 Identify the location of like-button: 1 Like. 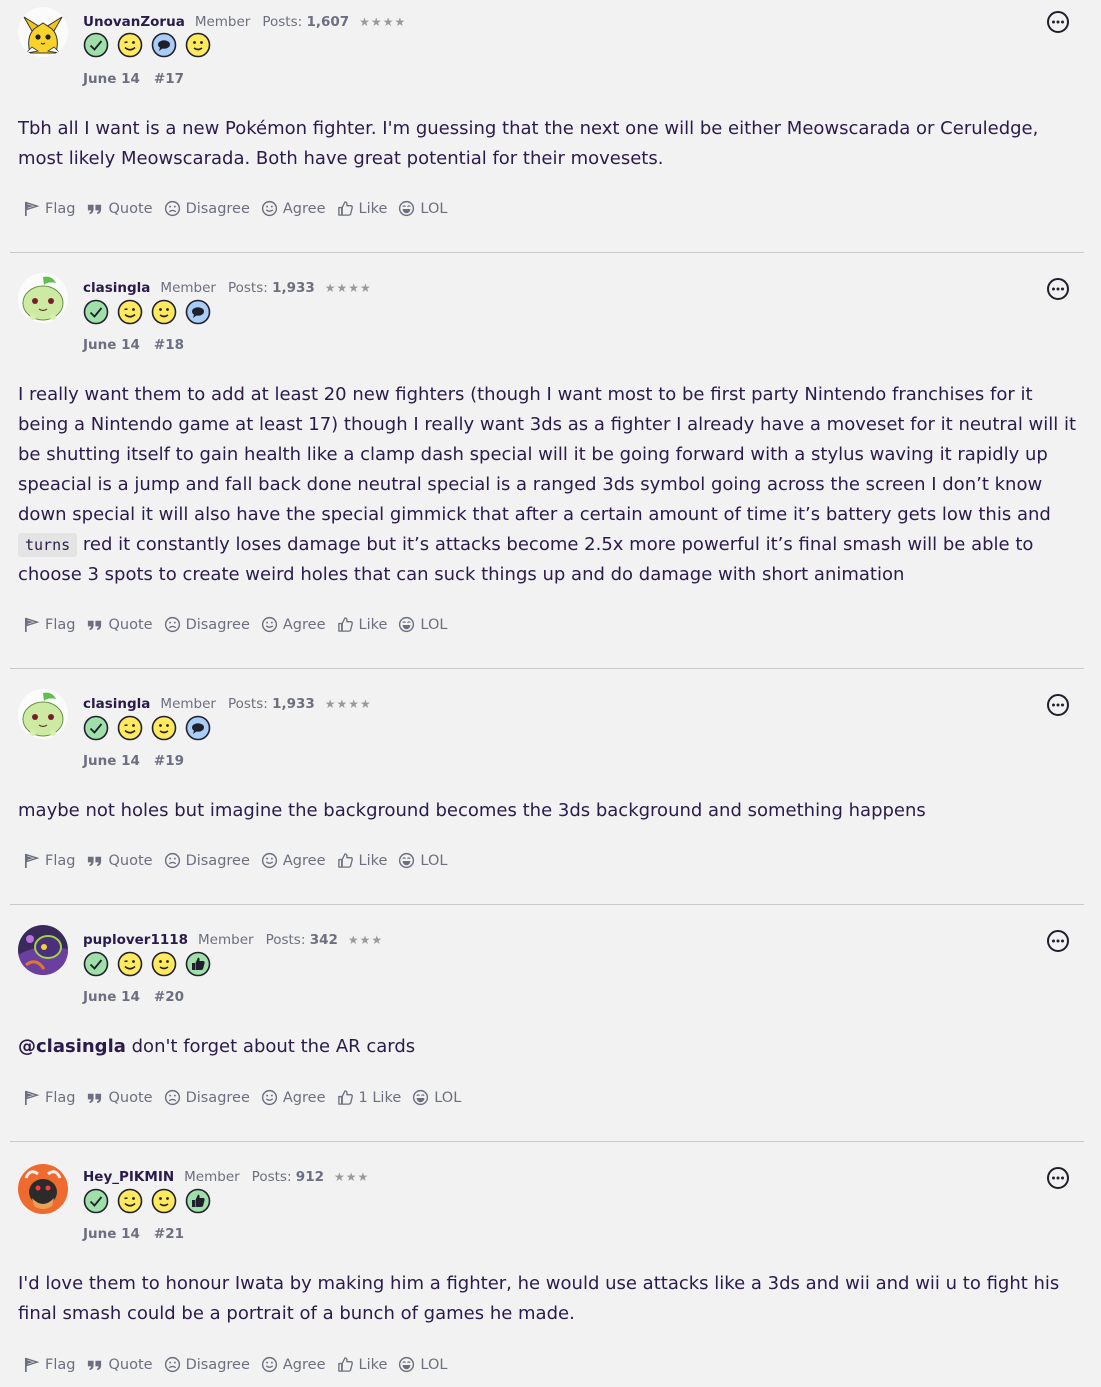
(369, 1097).